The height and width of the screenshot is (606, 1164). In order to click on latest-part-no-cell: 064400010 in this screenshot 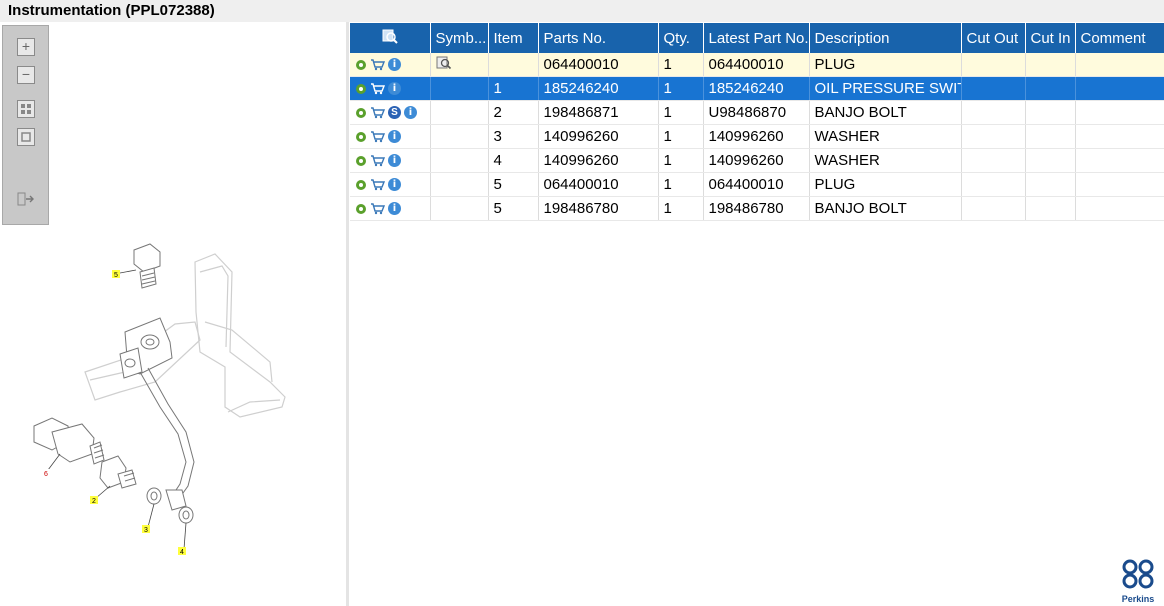, I will do `click(756, 65)`.